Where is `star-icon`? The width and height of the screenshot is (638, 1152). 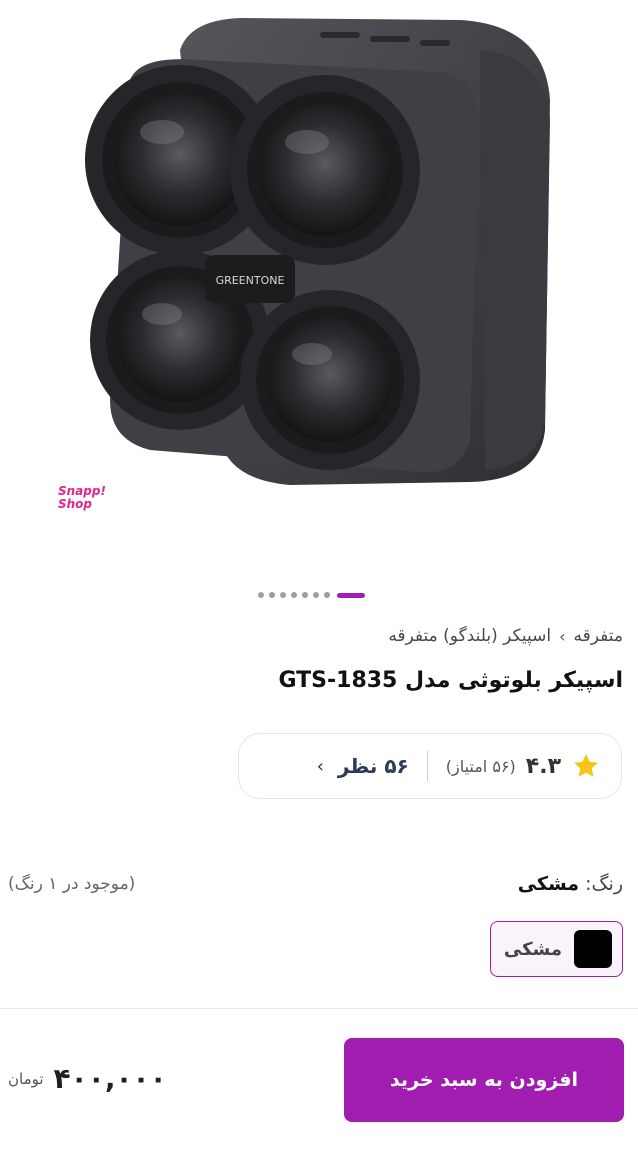
star-icon is located at coordinates (586, 765).